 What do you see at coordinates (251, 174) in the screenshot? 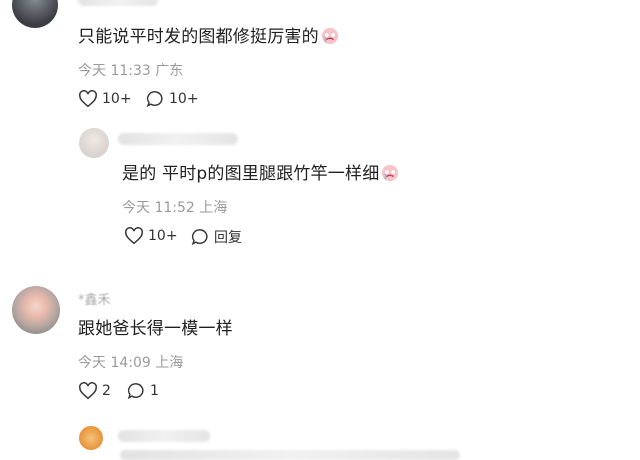
I see `comment-text-content: 是的 平时p的图里腿跟竹竿一样细` at bounding box center [251, 174].